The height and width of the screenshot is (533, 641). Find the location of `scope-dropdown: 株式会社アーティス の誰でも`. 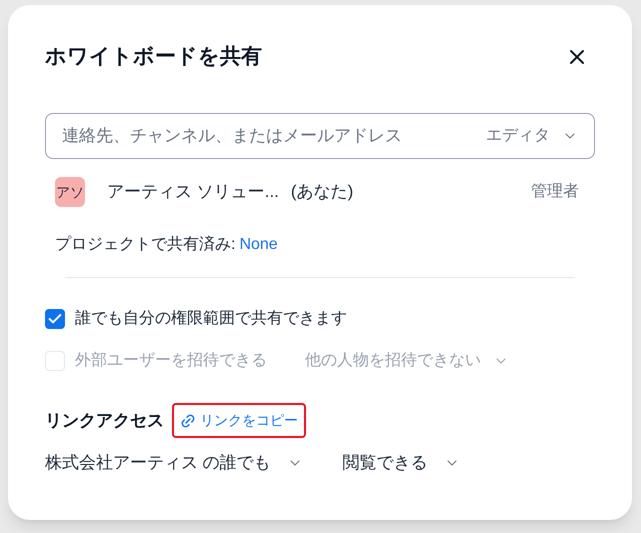

scope-dropdown: 株式会社アーティス の誰でも is located at coordinates (174, 463).